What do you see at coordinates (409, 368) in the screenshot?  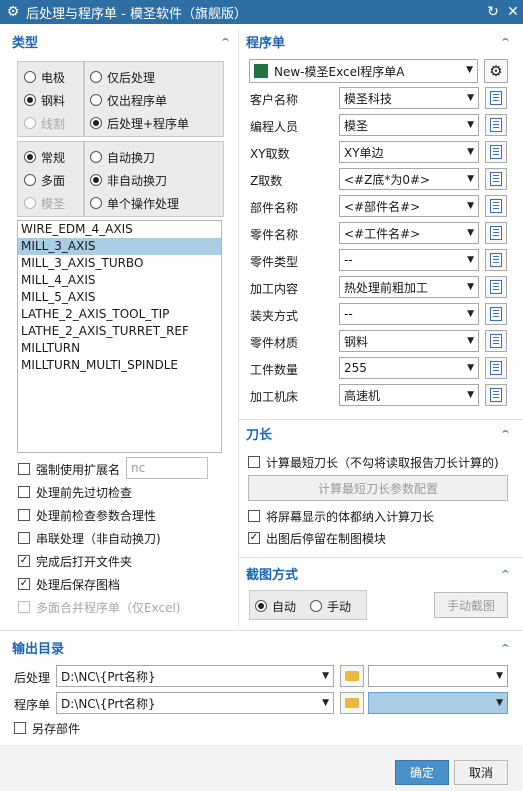 I see `field-value-select: 255 ▼` at bounding box center [409, 368].